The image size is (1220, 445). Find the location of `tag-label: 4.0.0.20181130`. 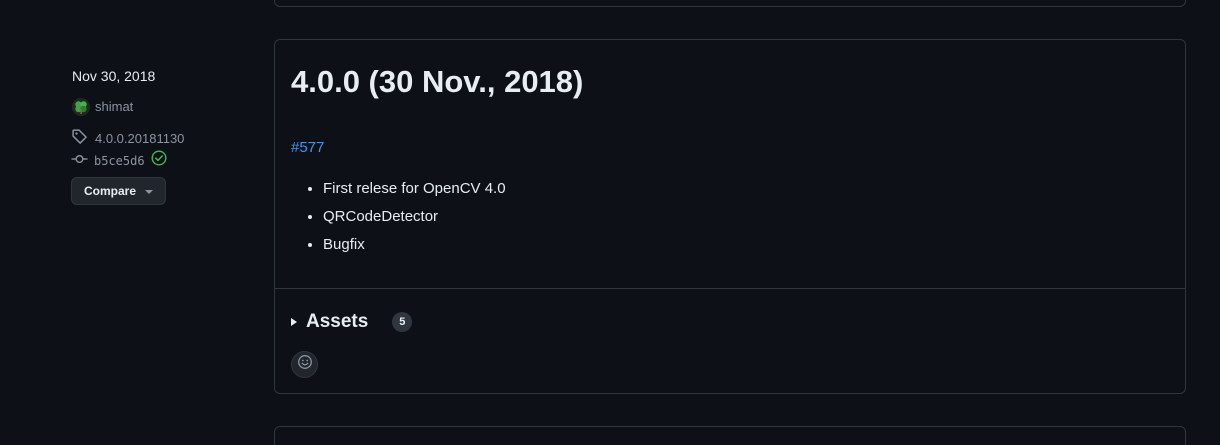

tag-label: 4.0.0.20181130 is located at coordinates (139, 139).